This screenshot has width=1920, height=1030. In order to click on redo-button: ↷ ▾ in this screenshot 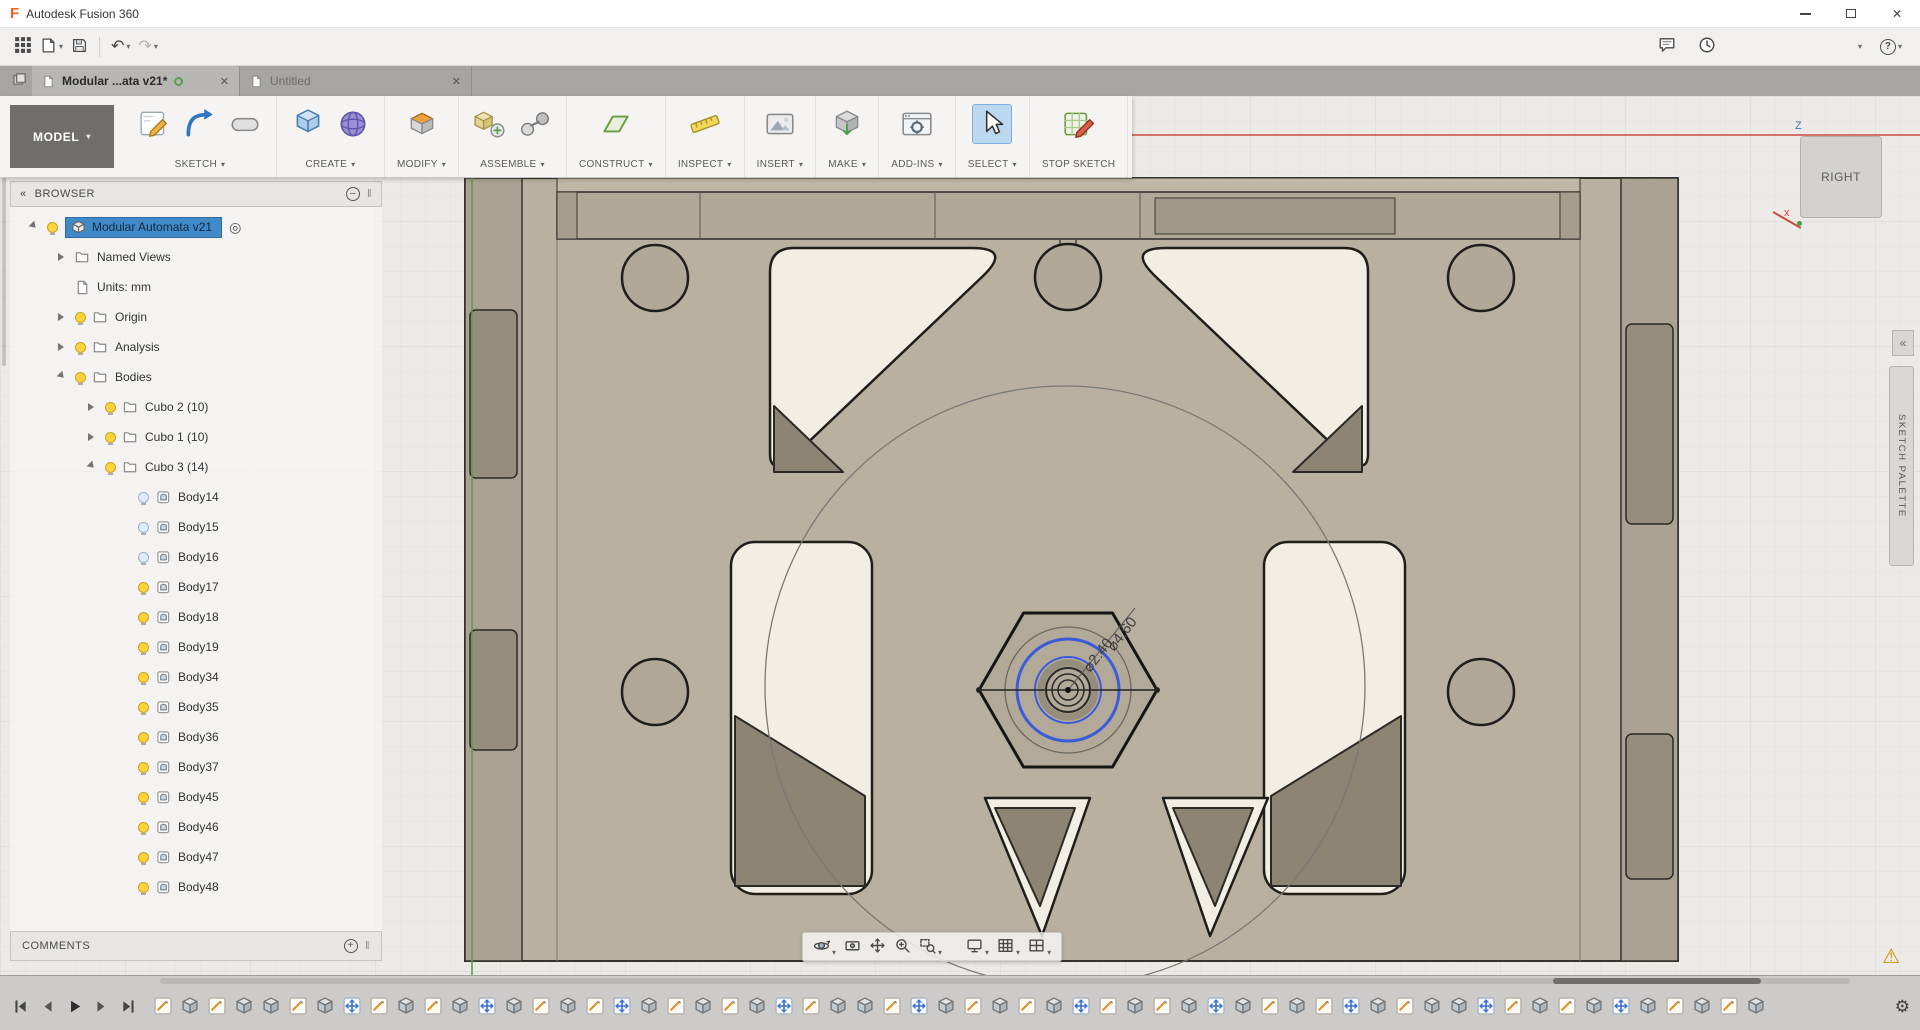, I will do `click(147, 47)`.